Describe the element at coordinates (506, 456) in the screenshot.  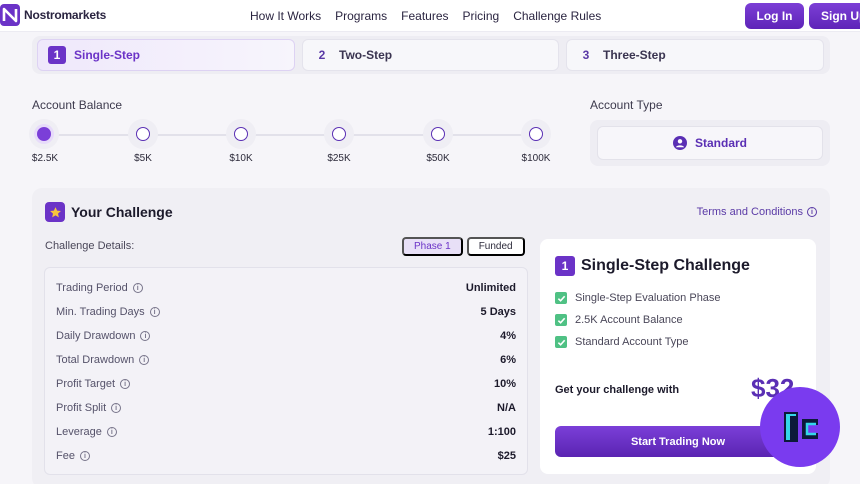
I see `detail-value: $25` at that location.